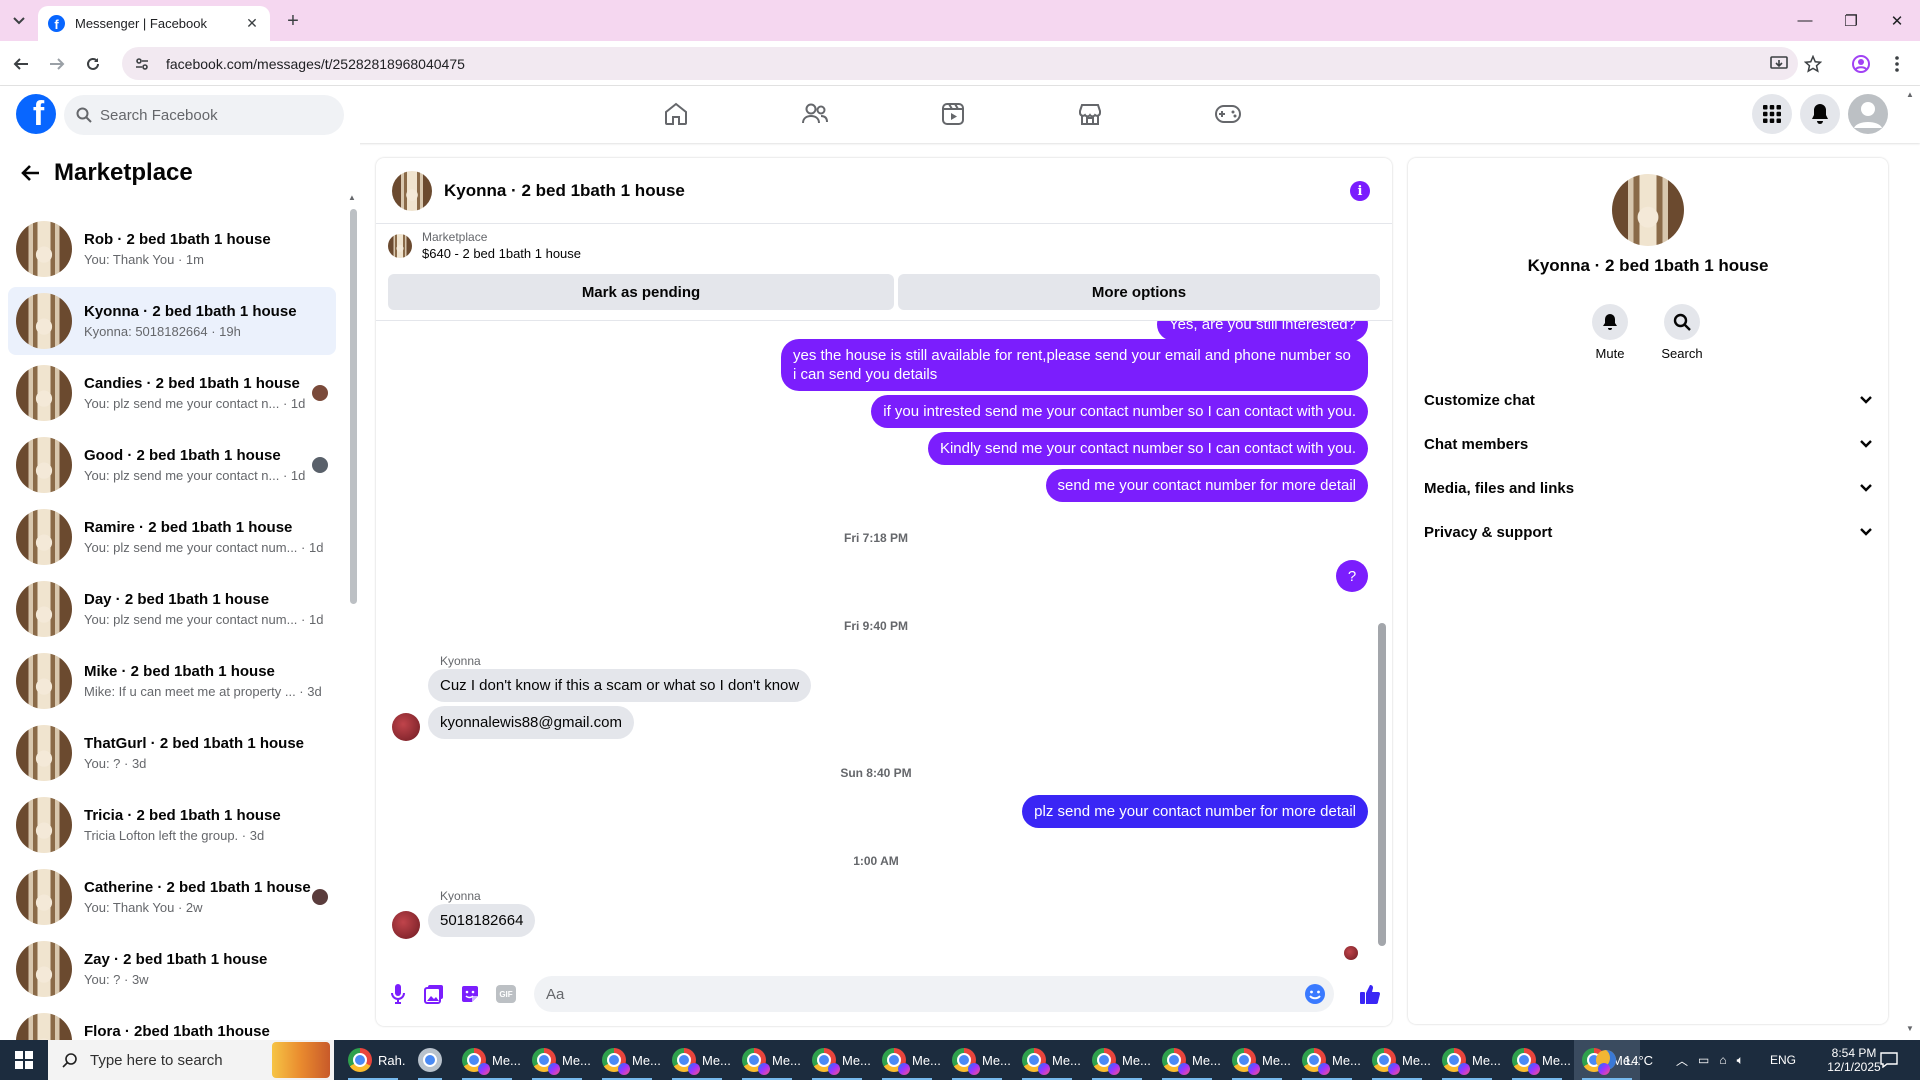 The height and width of the screenshot is (1080, 1920). I want to click on install-app-icon, so click(1779, 64).